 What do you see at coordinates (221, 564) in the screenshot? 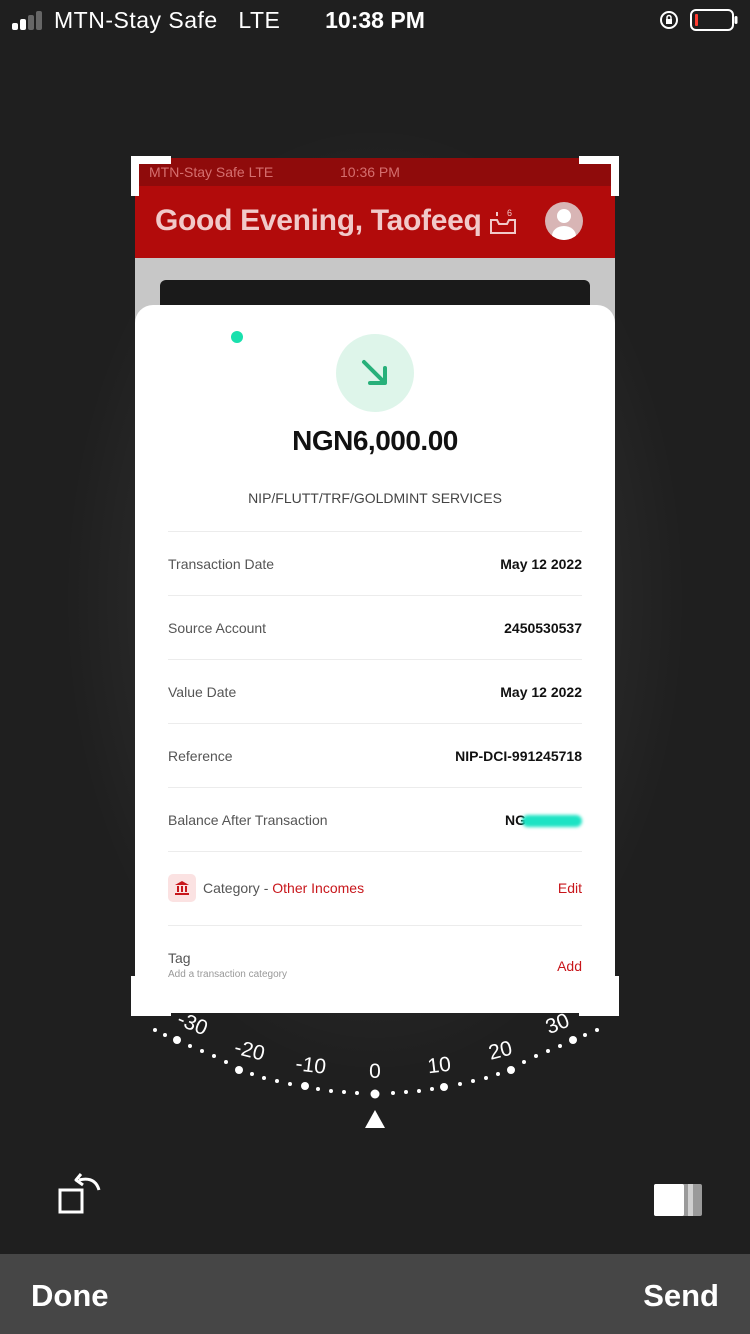
I see `row-label: Transaction Date` at bounding box center [221, 564].